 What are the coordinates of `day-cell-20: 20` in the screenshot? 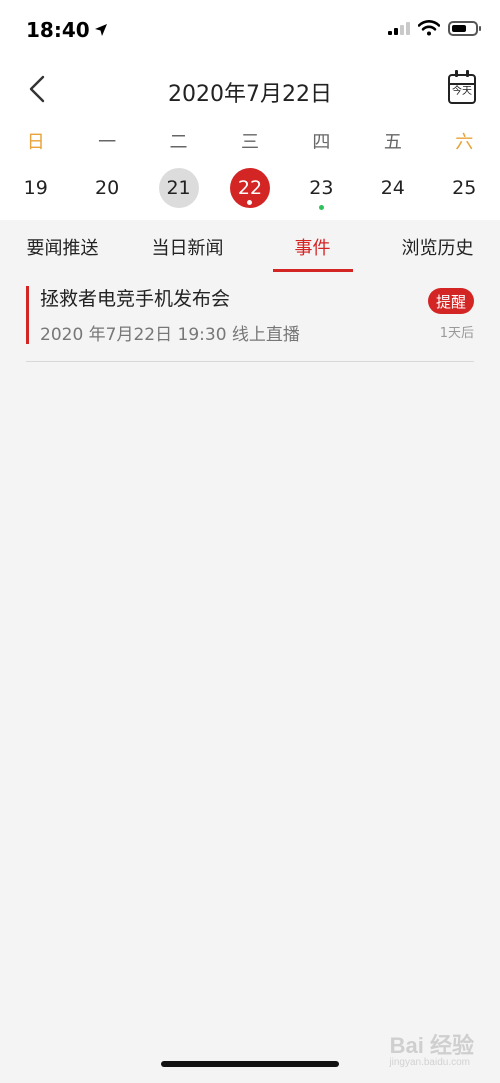 It's located at (106, 188).